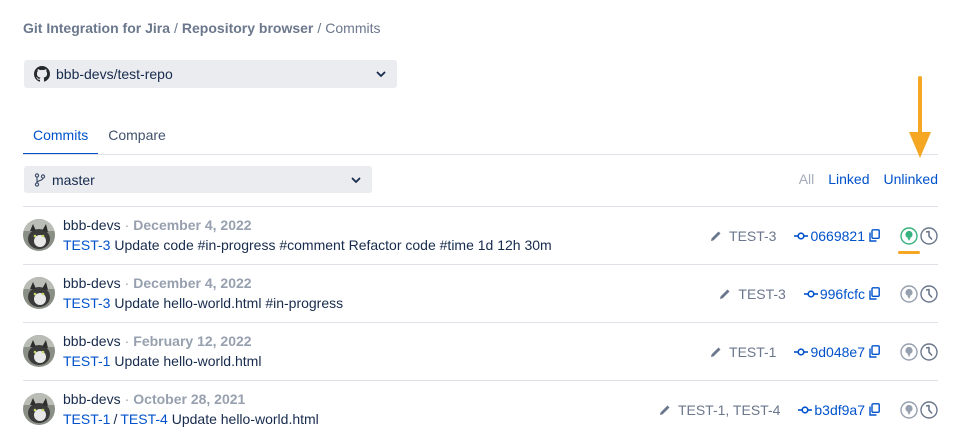 This screenshot has width=974, height=438. Describe the element at coordinates (909, 252) in the screenshot. I see `annotation-underline` at that location.